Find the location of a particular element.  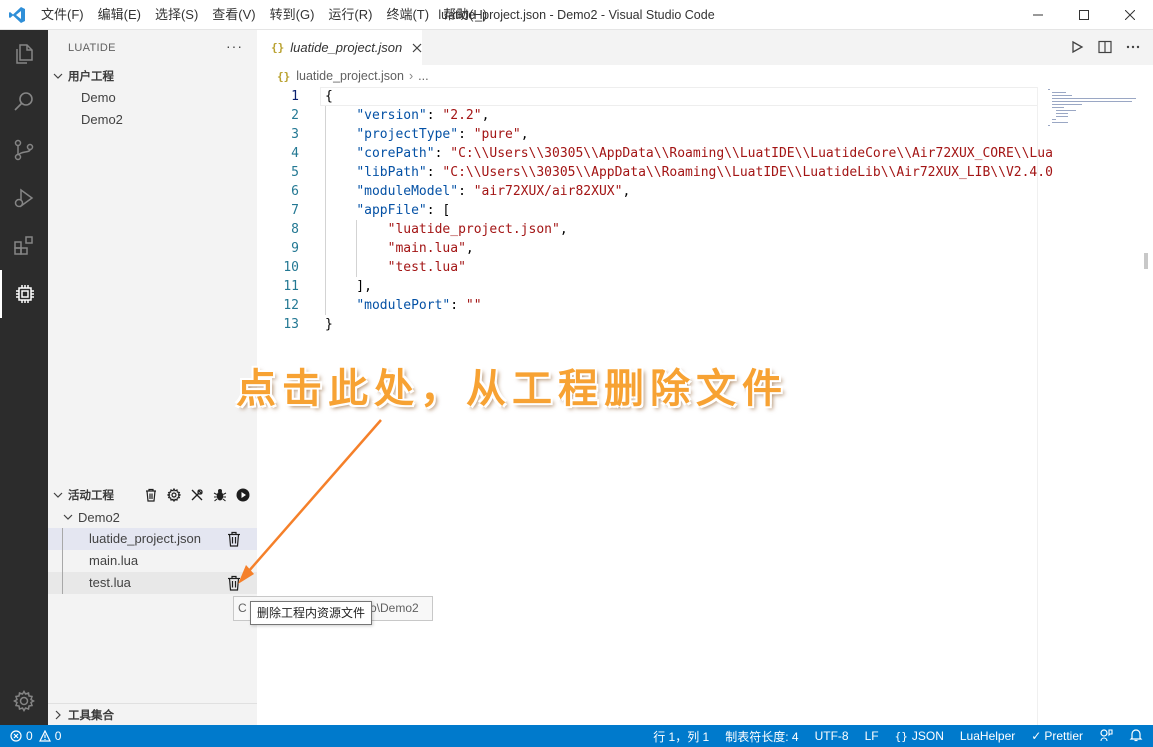

code-line: 10 "test.lua" is located at coordinates (647, 267).